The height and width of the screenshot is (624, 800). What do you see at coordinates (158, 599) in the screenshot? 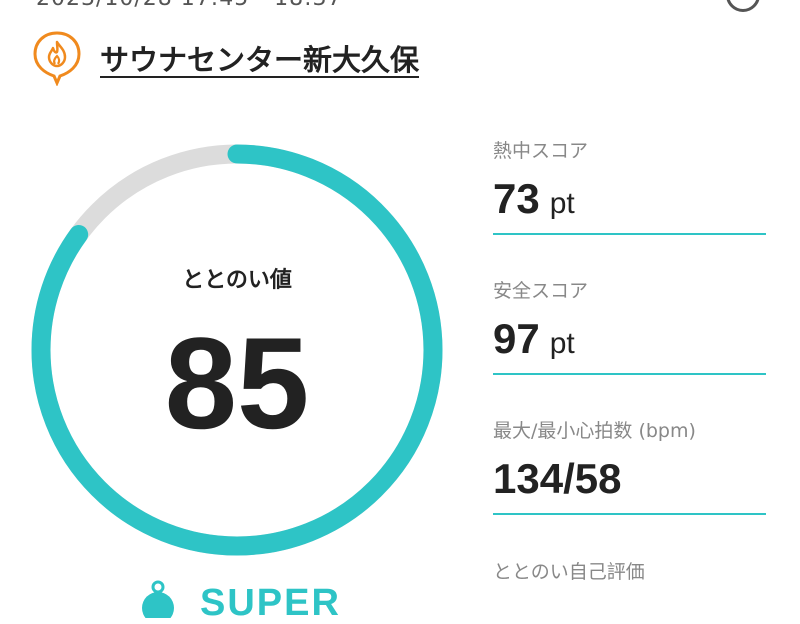
I see `rank-badge-icon` at bounding box center [158, 599].